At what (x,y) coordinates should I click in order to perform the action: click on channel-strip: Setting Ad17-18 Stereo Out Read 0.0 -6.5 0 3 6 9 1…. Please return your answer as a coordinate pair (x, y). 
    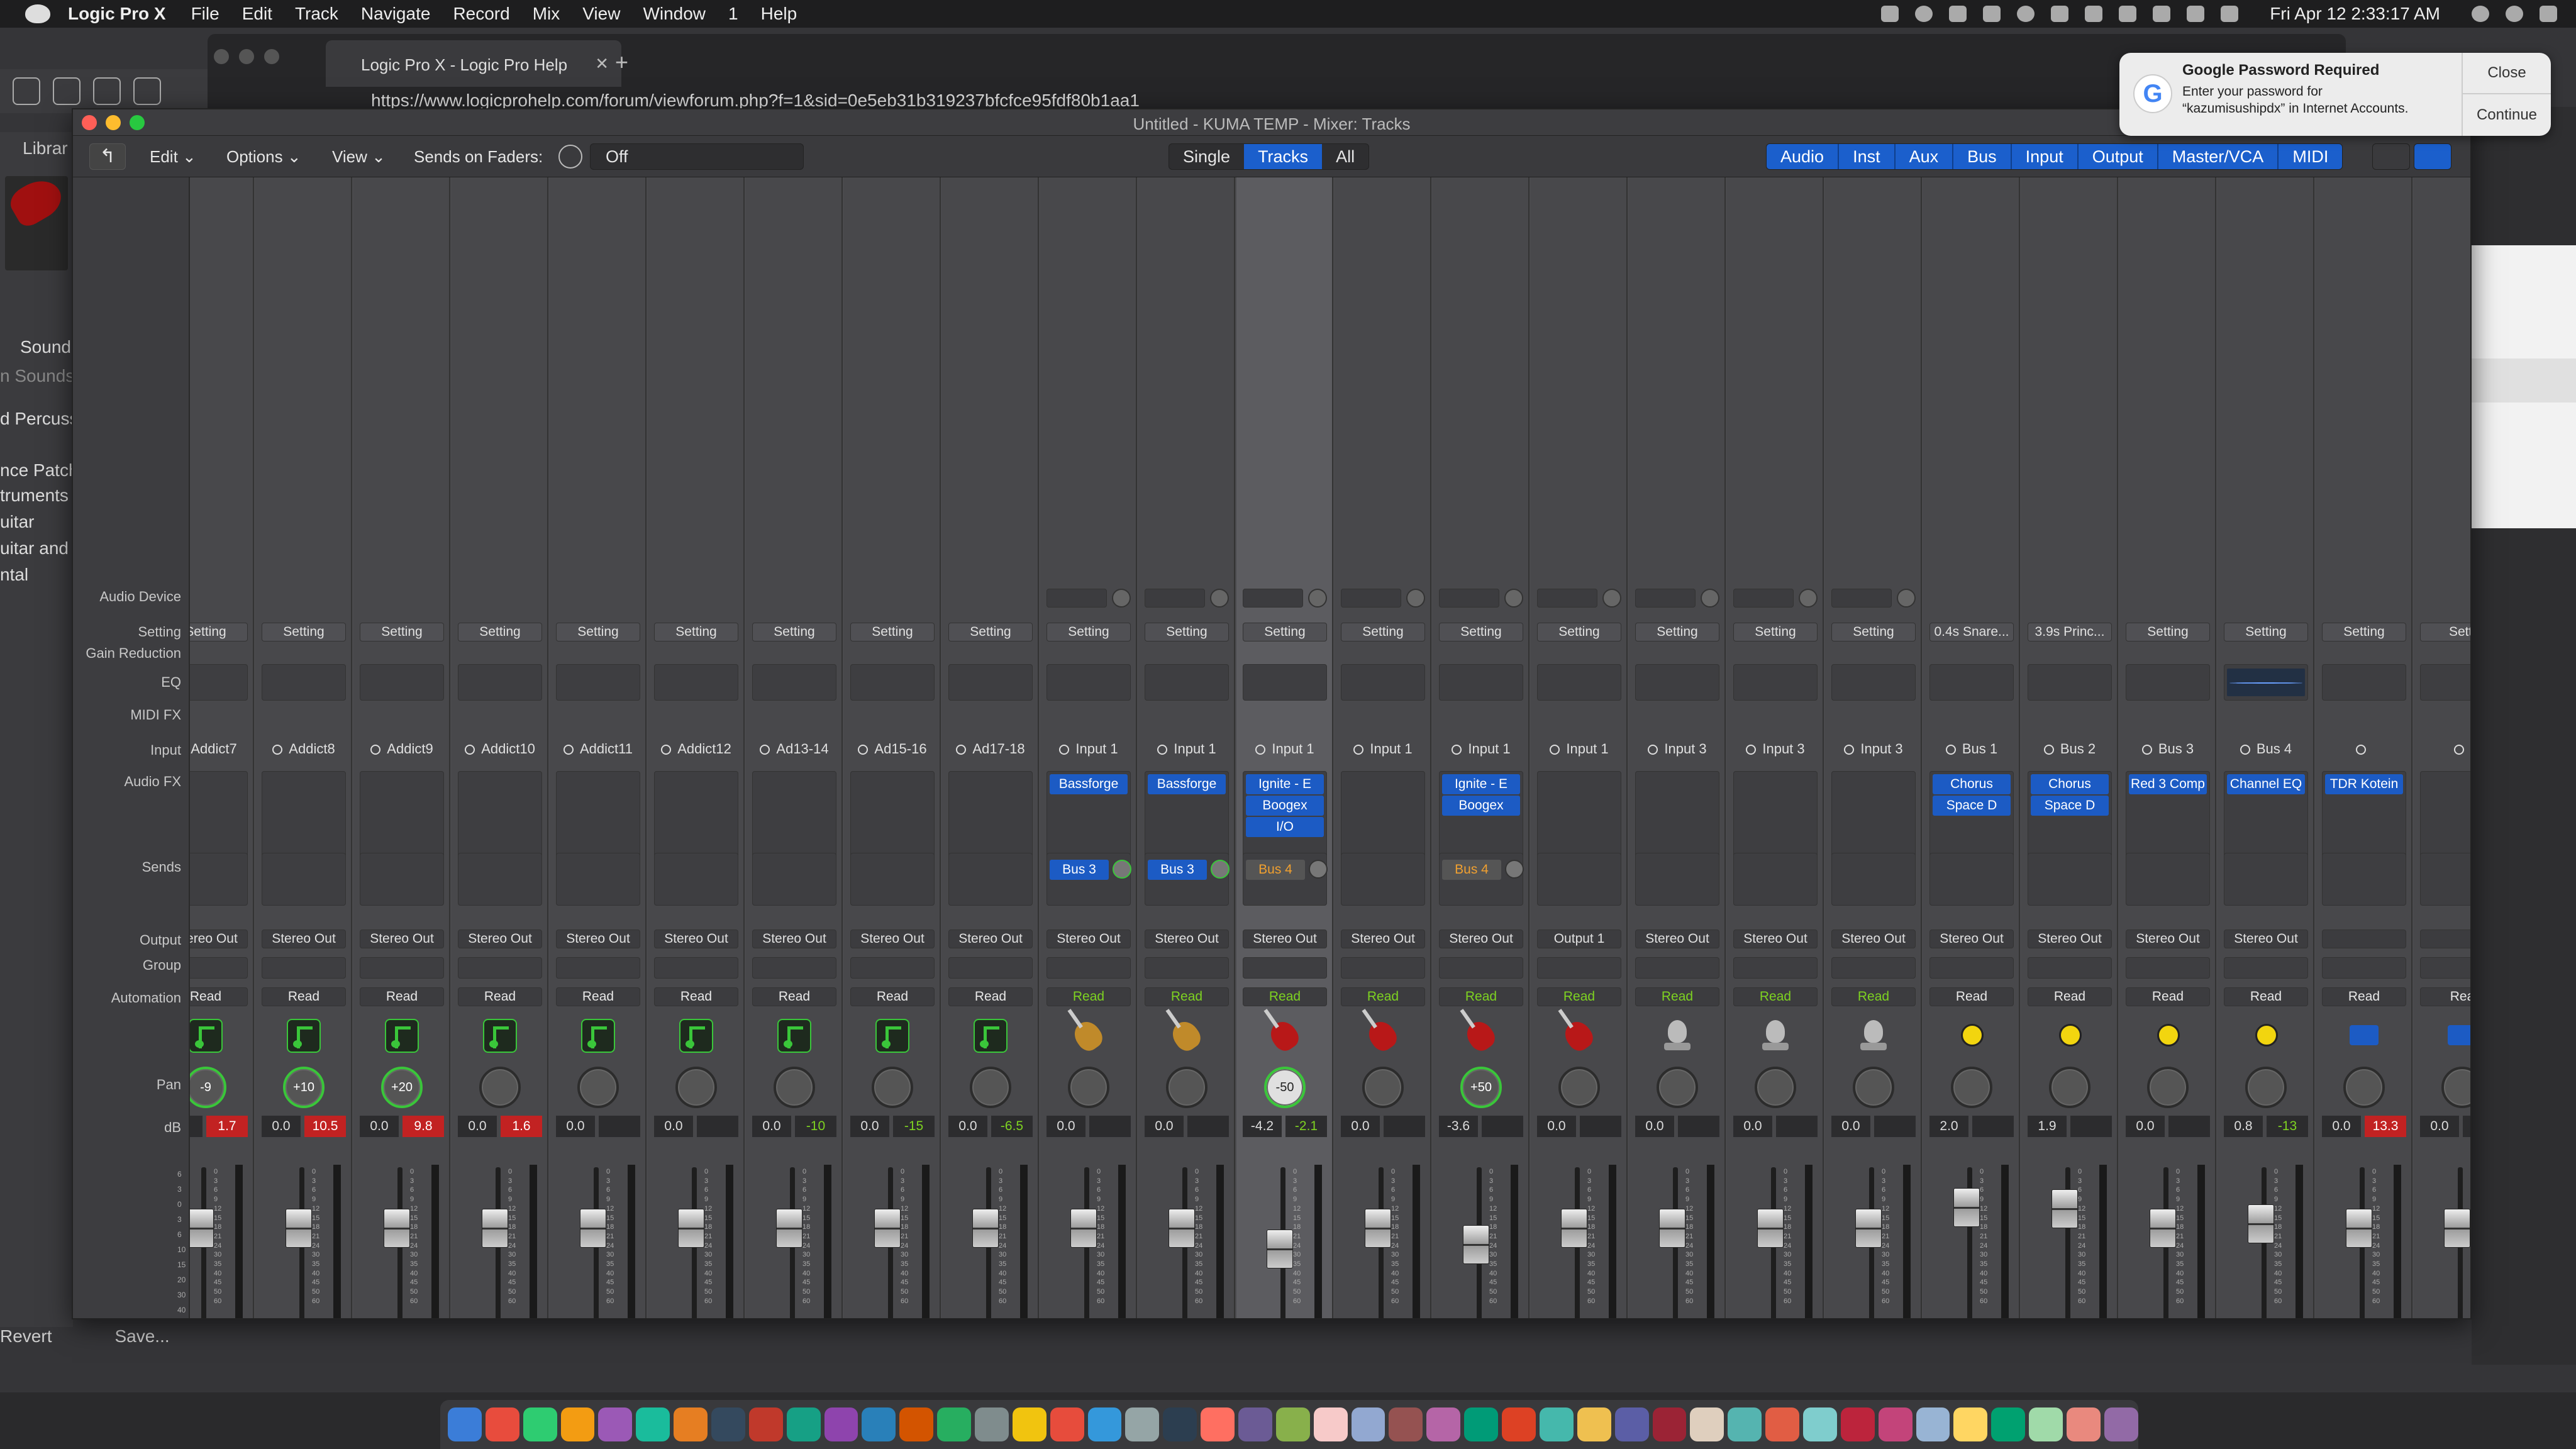
    Looking at the image, I should click on (990, 747).